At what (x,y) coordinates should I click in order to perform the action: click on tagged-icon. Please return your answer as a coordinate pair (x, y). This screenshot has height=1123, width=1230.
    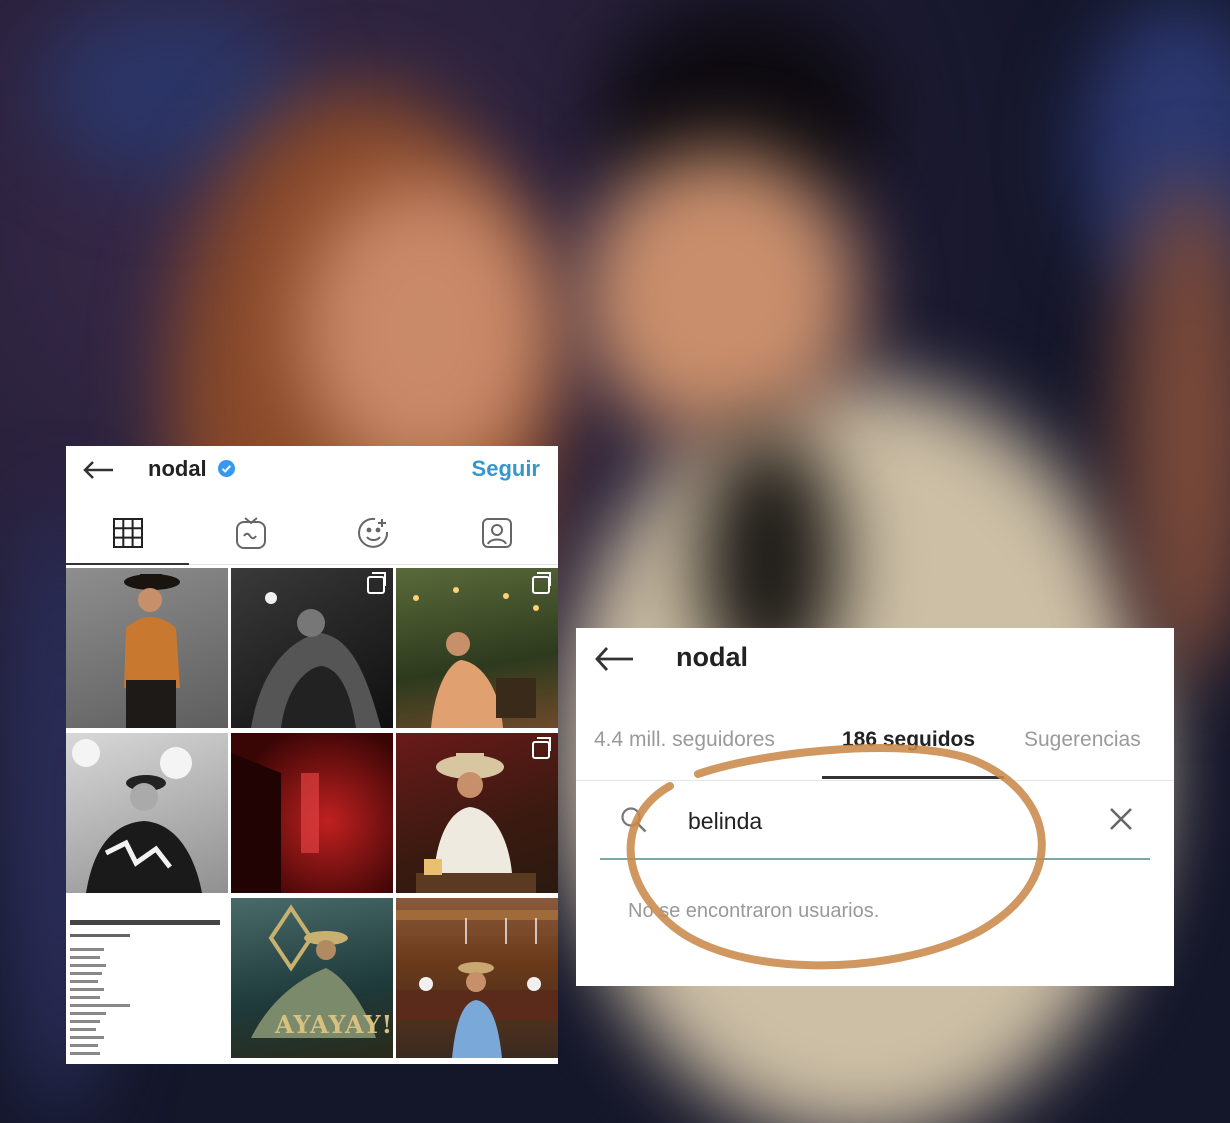
    Looking at the image, I should click on (496, 533).